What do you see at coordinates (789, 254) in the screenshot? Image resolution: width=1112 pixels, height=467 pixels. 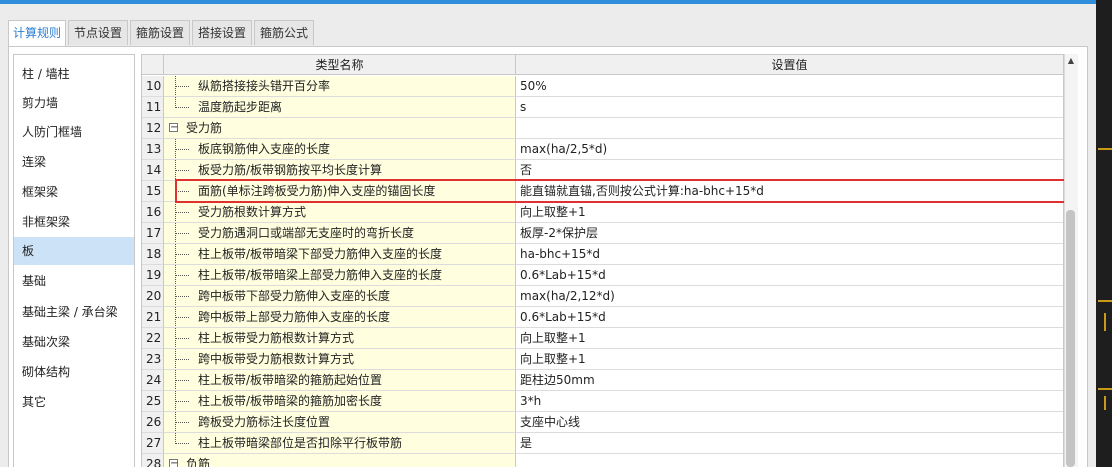 I see `setting-value-cell: ha-bhc+15*d` at bounding box center [789, 254].